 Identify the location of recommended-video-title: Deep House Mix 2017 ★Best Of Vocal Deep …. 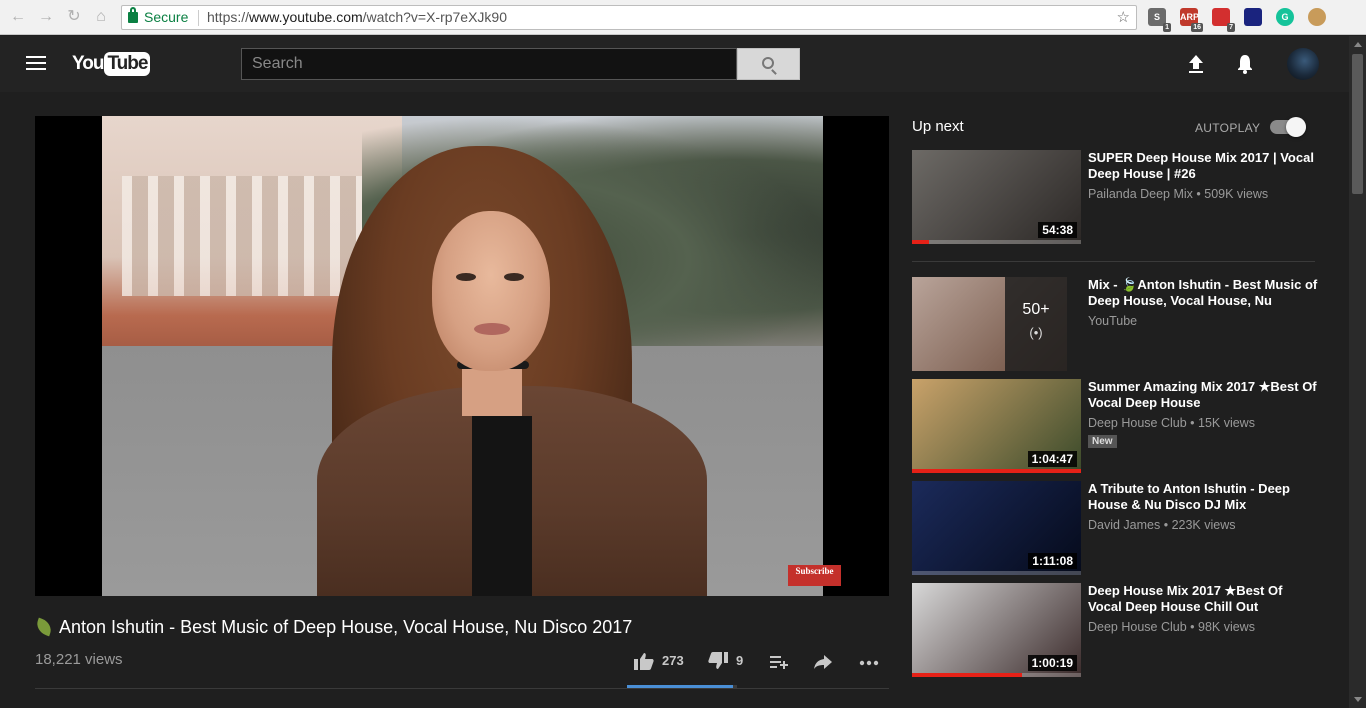
(1203, 599).